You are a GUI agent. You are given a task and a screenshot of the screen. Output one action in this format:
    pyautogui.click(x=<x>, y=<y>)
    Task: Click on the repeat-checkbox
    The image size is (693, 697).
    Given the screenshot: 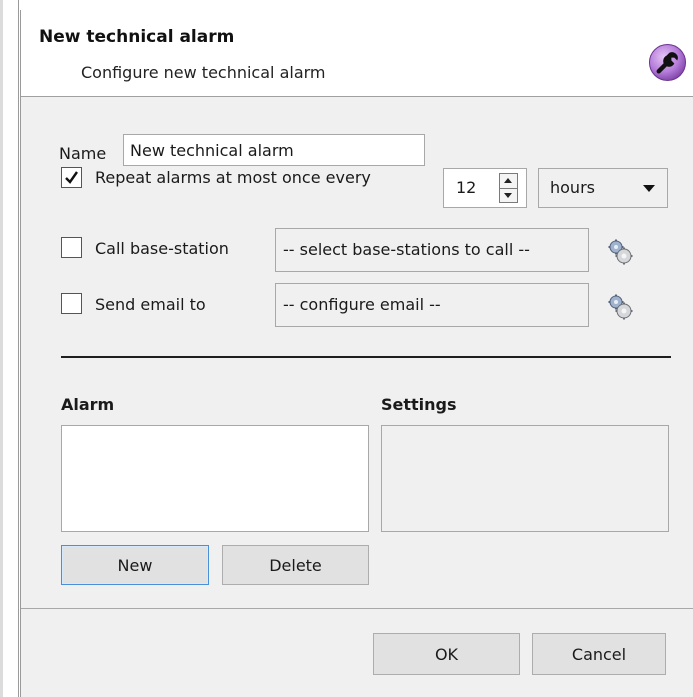 What is the action you would take?
    pyautogui.click(x=71, y=177)
    